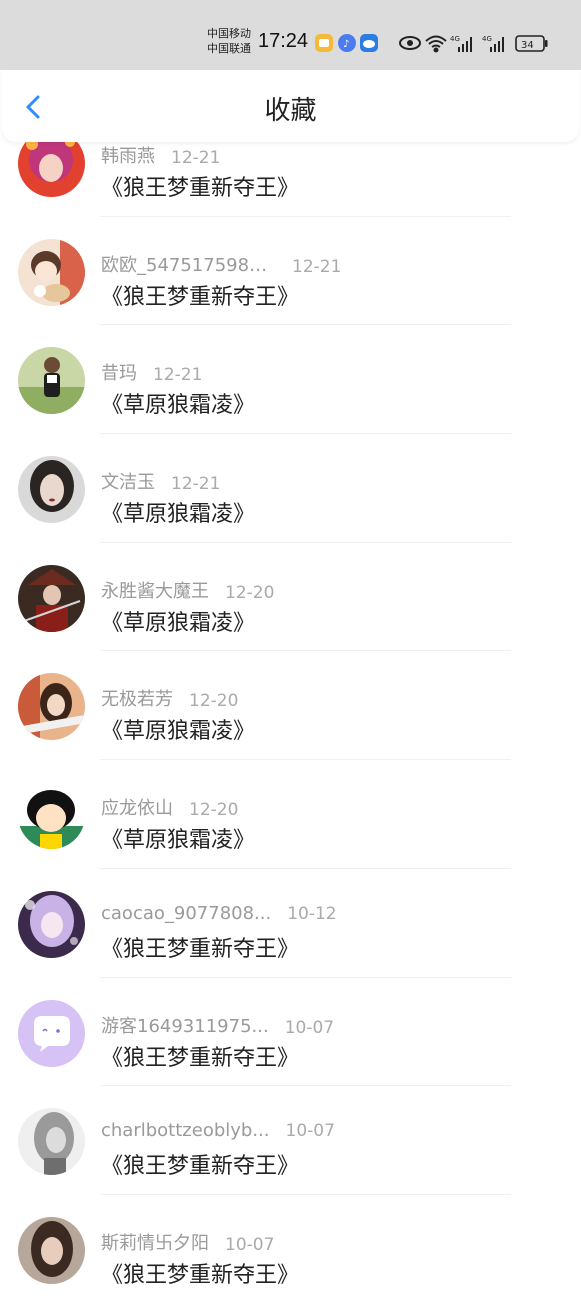  I want to click on item-meta: 游客1649311975... 10-07, so click(217, 1025).